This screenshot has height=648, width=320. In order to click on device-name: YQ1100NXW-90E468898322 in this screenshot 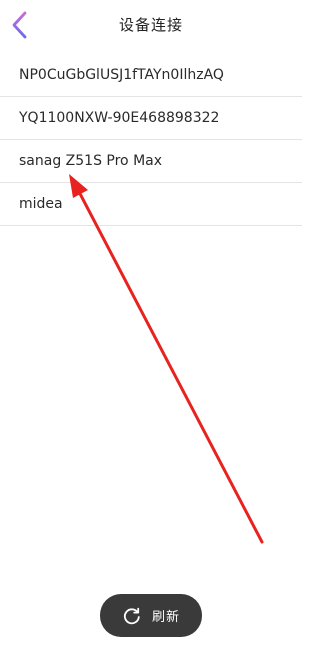, I will do `click(119, 118)`.